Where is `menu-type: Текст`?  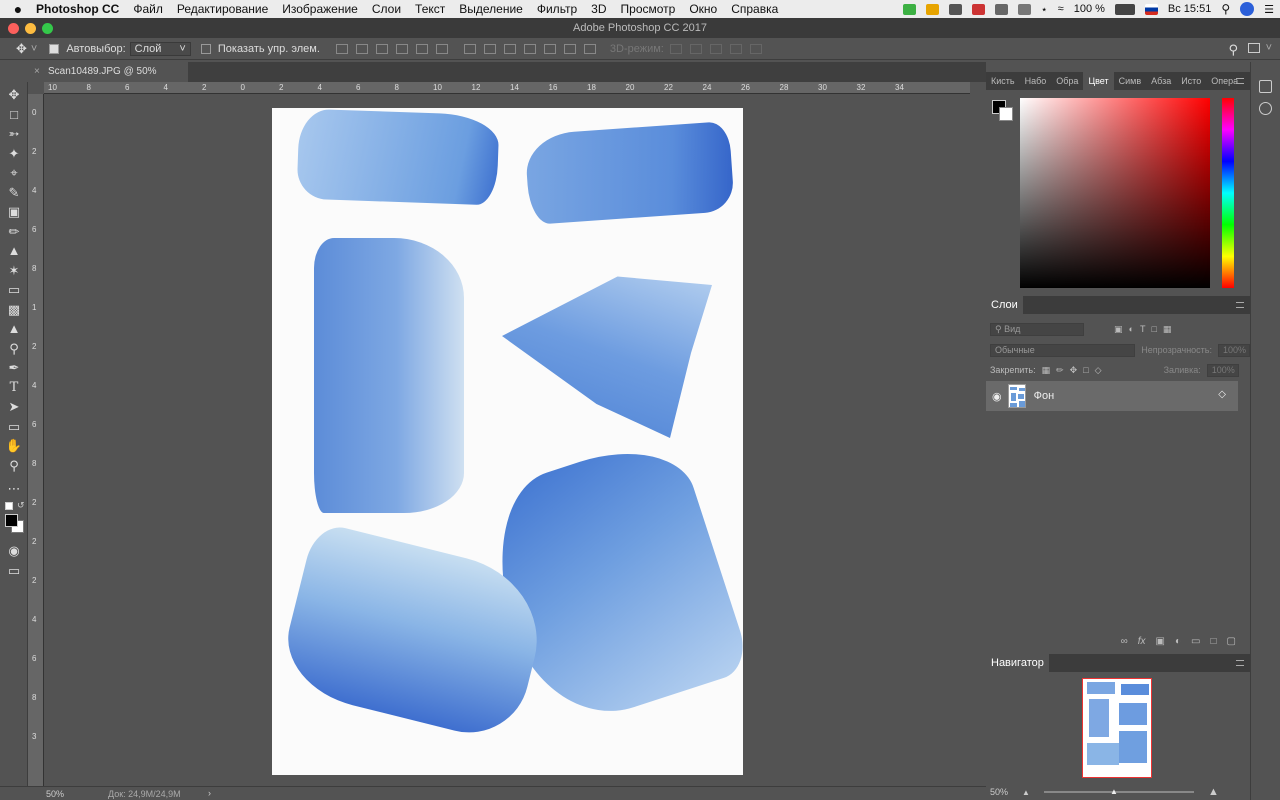
menu-type: Текст is located at coordinates (430, 9).